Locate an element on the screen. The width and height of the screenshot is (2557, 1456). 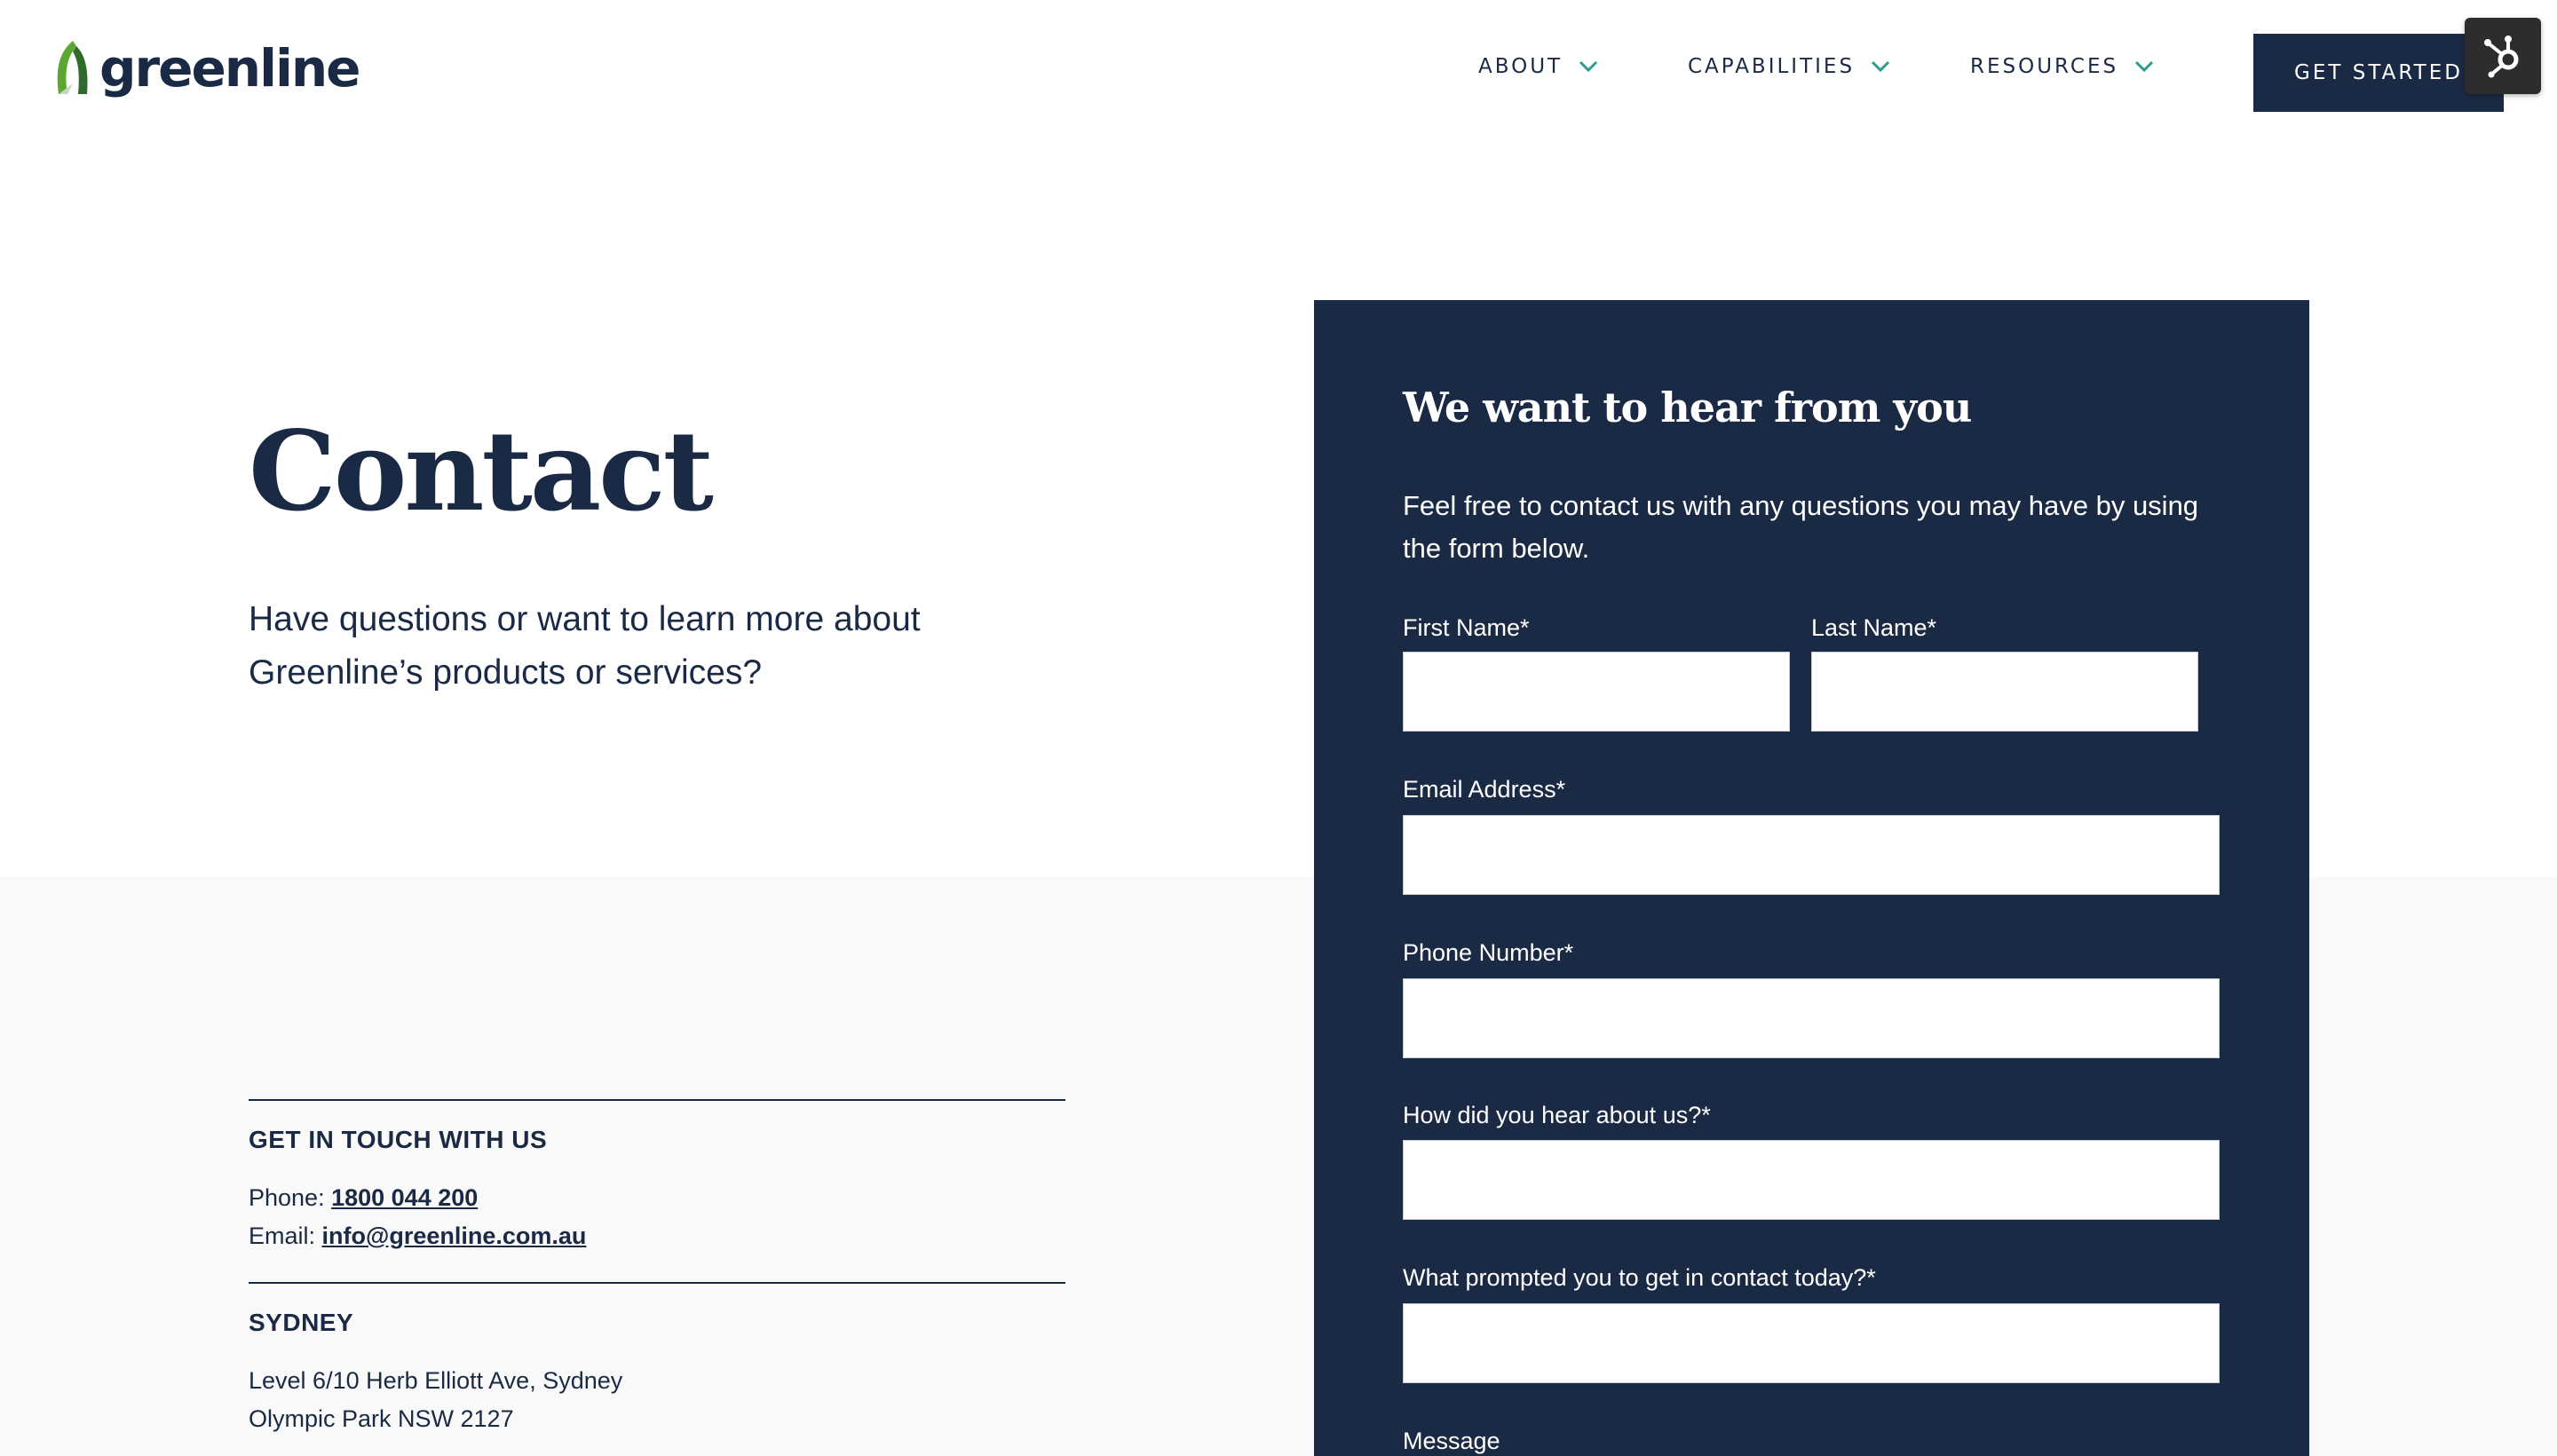
message-label: Message is located at coordinates (1451, 1441).